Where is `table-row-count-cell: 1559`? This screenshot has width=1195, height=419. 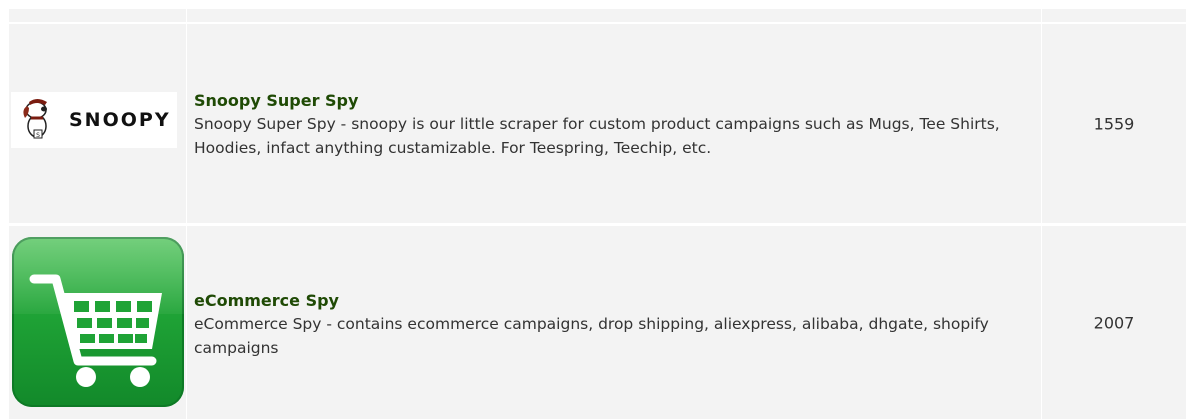
table-row-count-cell: 1559 is located at coordinates (1114, 123).